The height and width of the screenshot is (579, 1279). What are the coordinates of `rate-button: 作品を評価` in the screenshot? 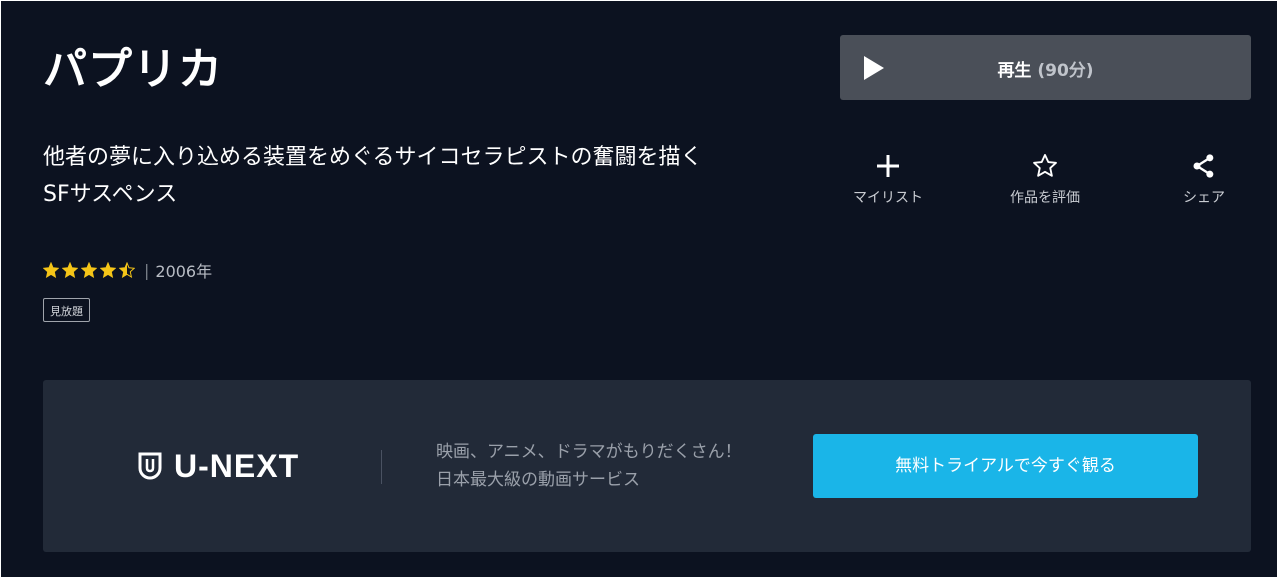 It's located at (1045, 178).